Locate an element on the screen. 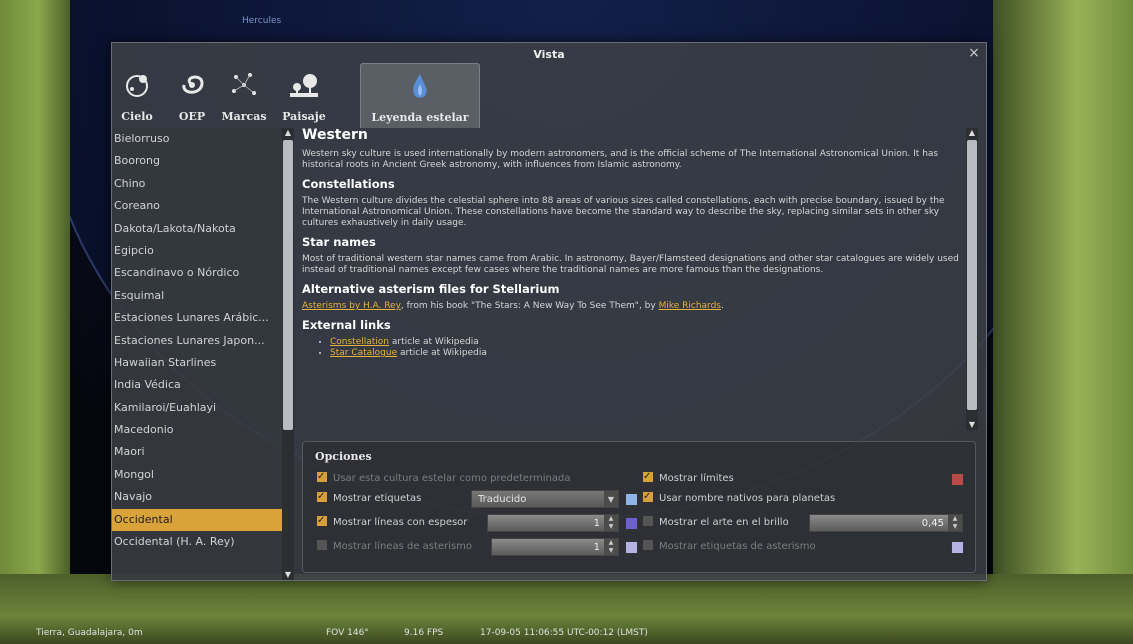 Image resolution: width=1133 pixels, height=644 pixels. list-item: Navajo is located at coordinates (197, 497).